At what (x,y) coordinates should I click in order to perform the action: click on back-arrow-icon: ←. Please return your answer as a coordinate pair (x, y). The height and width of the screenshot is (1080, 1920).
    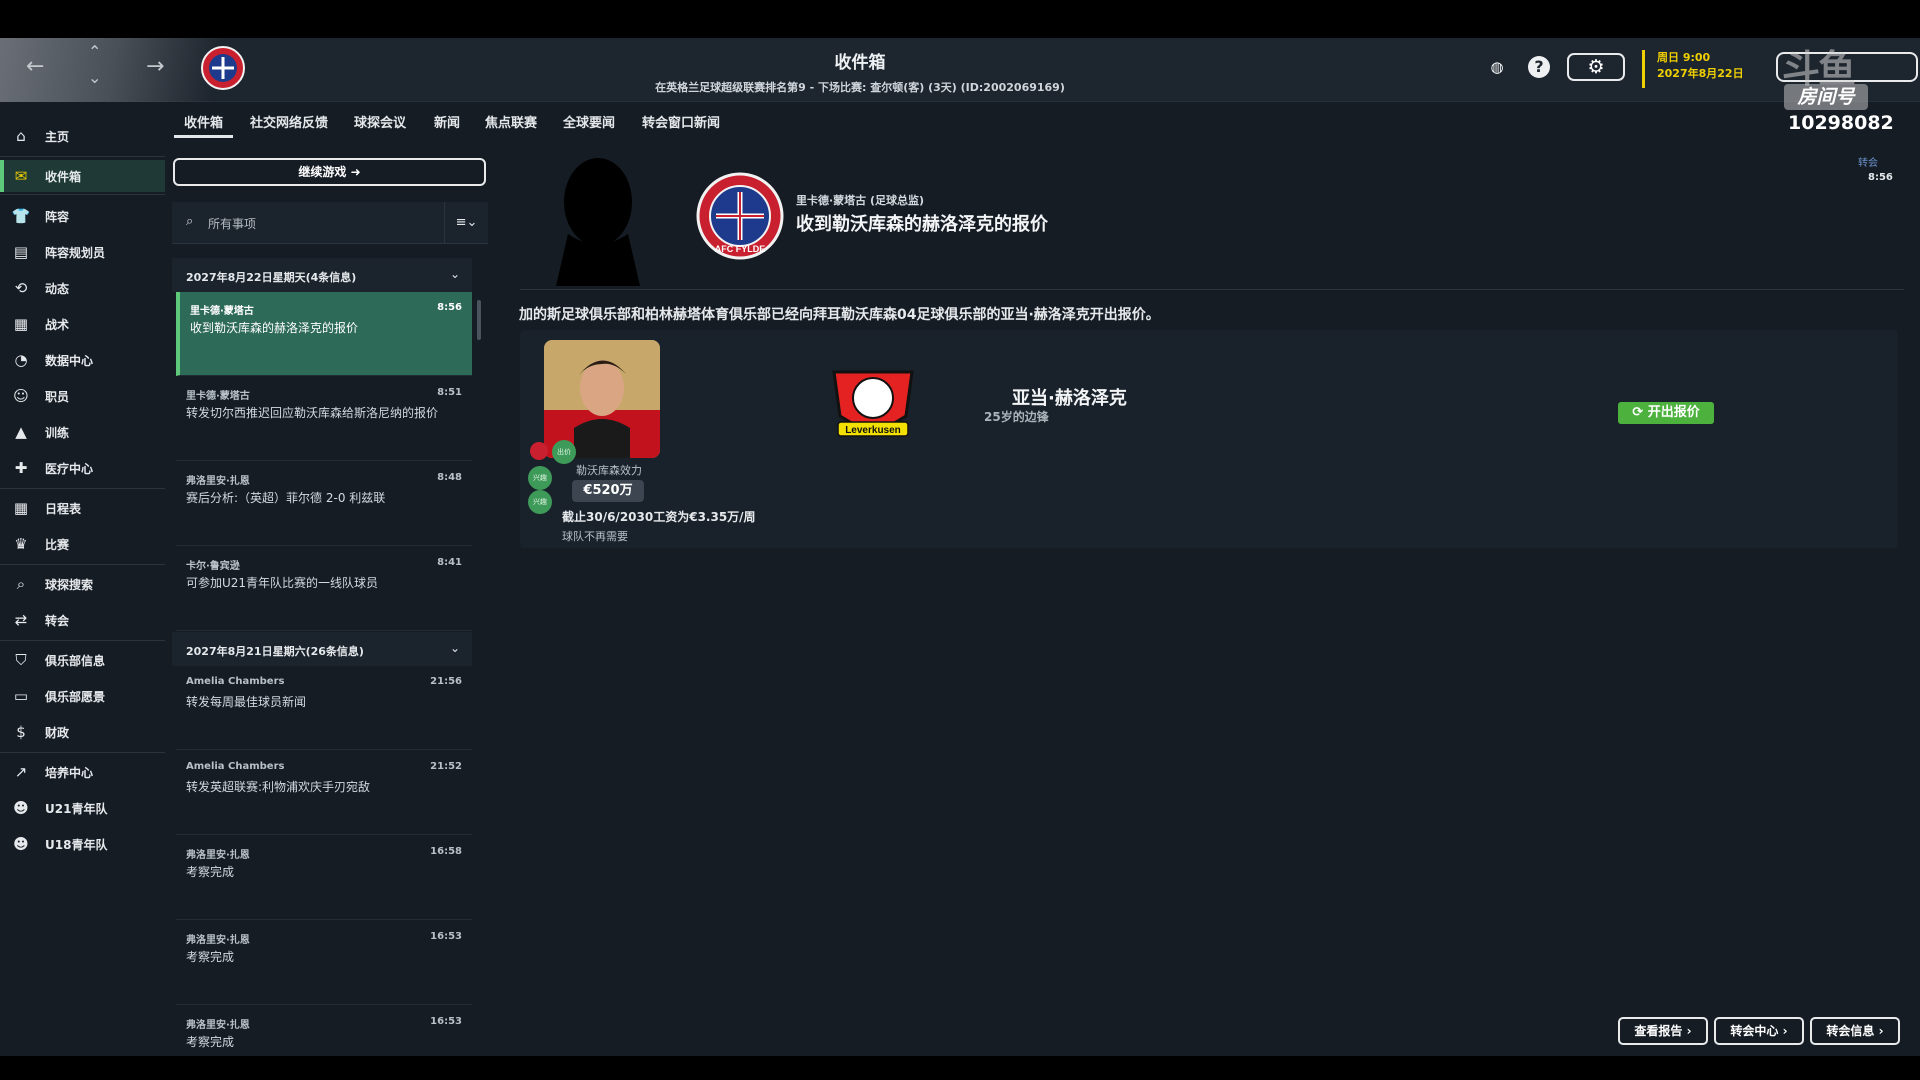
    Looking at the image, I should click on (35, 66).